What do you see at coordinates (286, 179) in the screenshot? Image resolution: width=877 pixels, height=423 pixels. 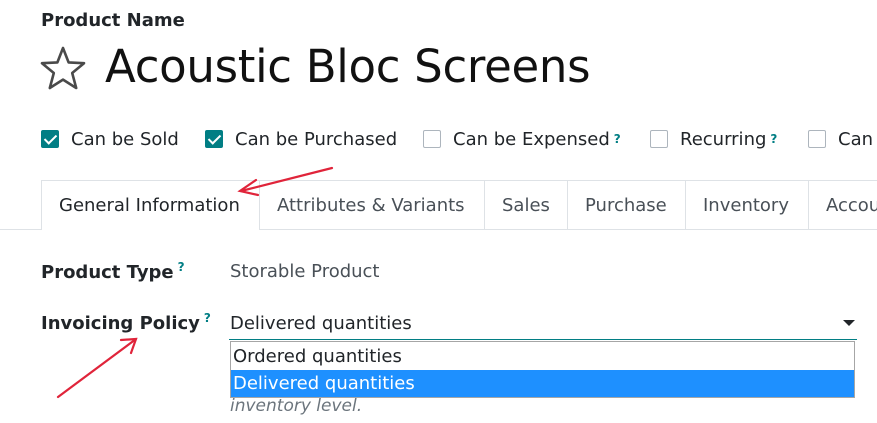 I see `annotation-arrow-tab` at bounding box center [286, 179].